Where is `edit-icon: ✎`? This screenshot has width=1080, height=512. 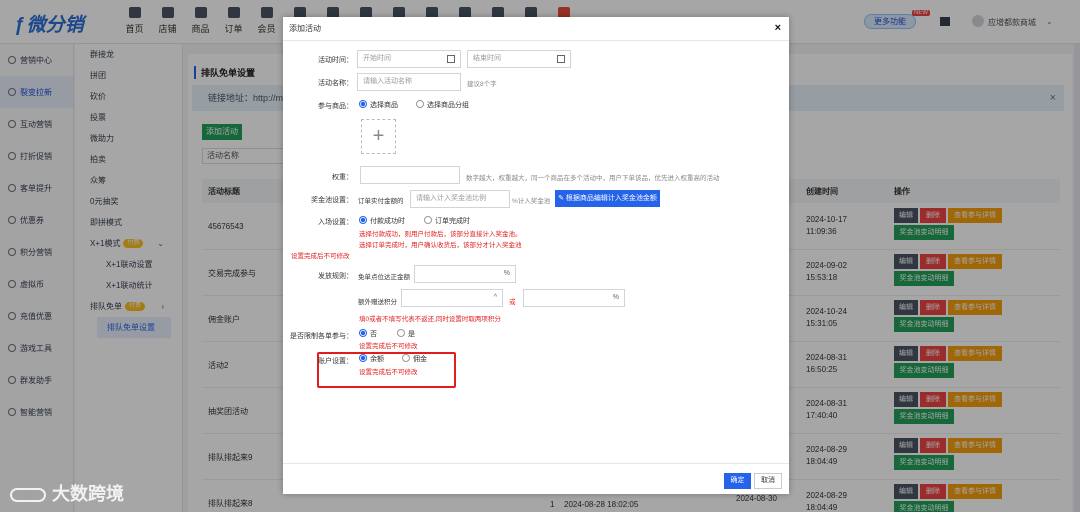
edit-icon: ✎ is located at coordinates (562, 198).